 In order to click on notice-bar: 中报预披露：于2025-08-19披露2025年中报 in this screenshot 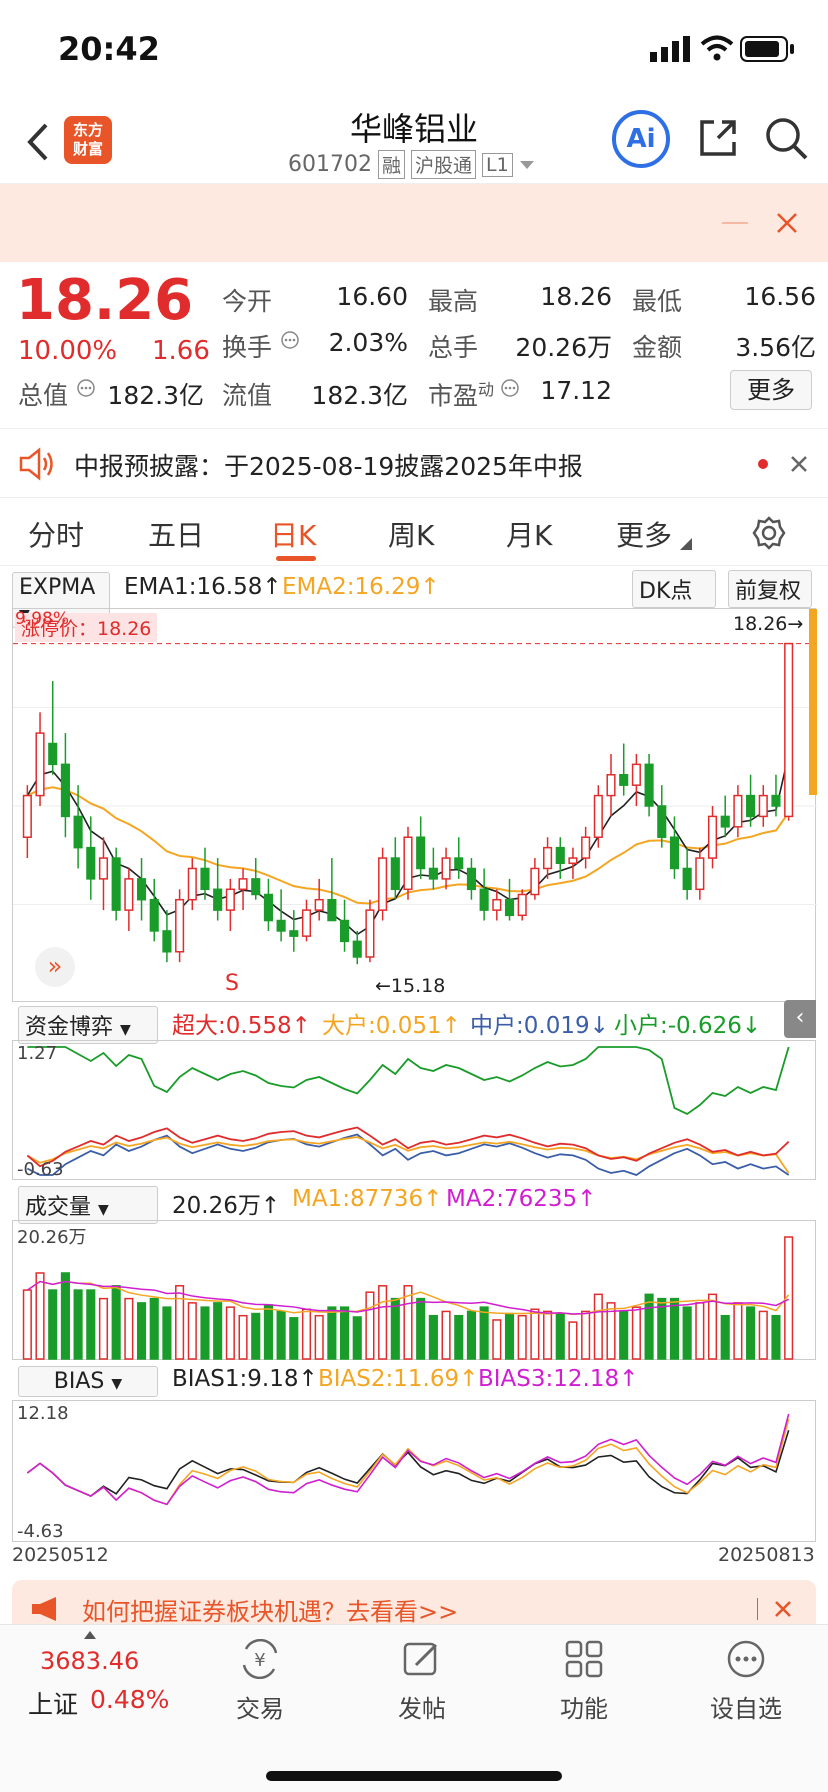, I will do `click(414, 463)`.